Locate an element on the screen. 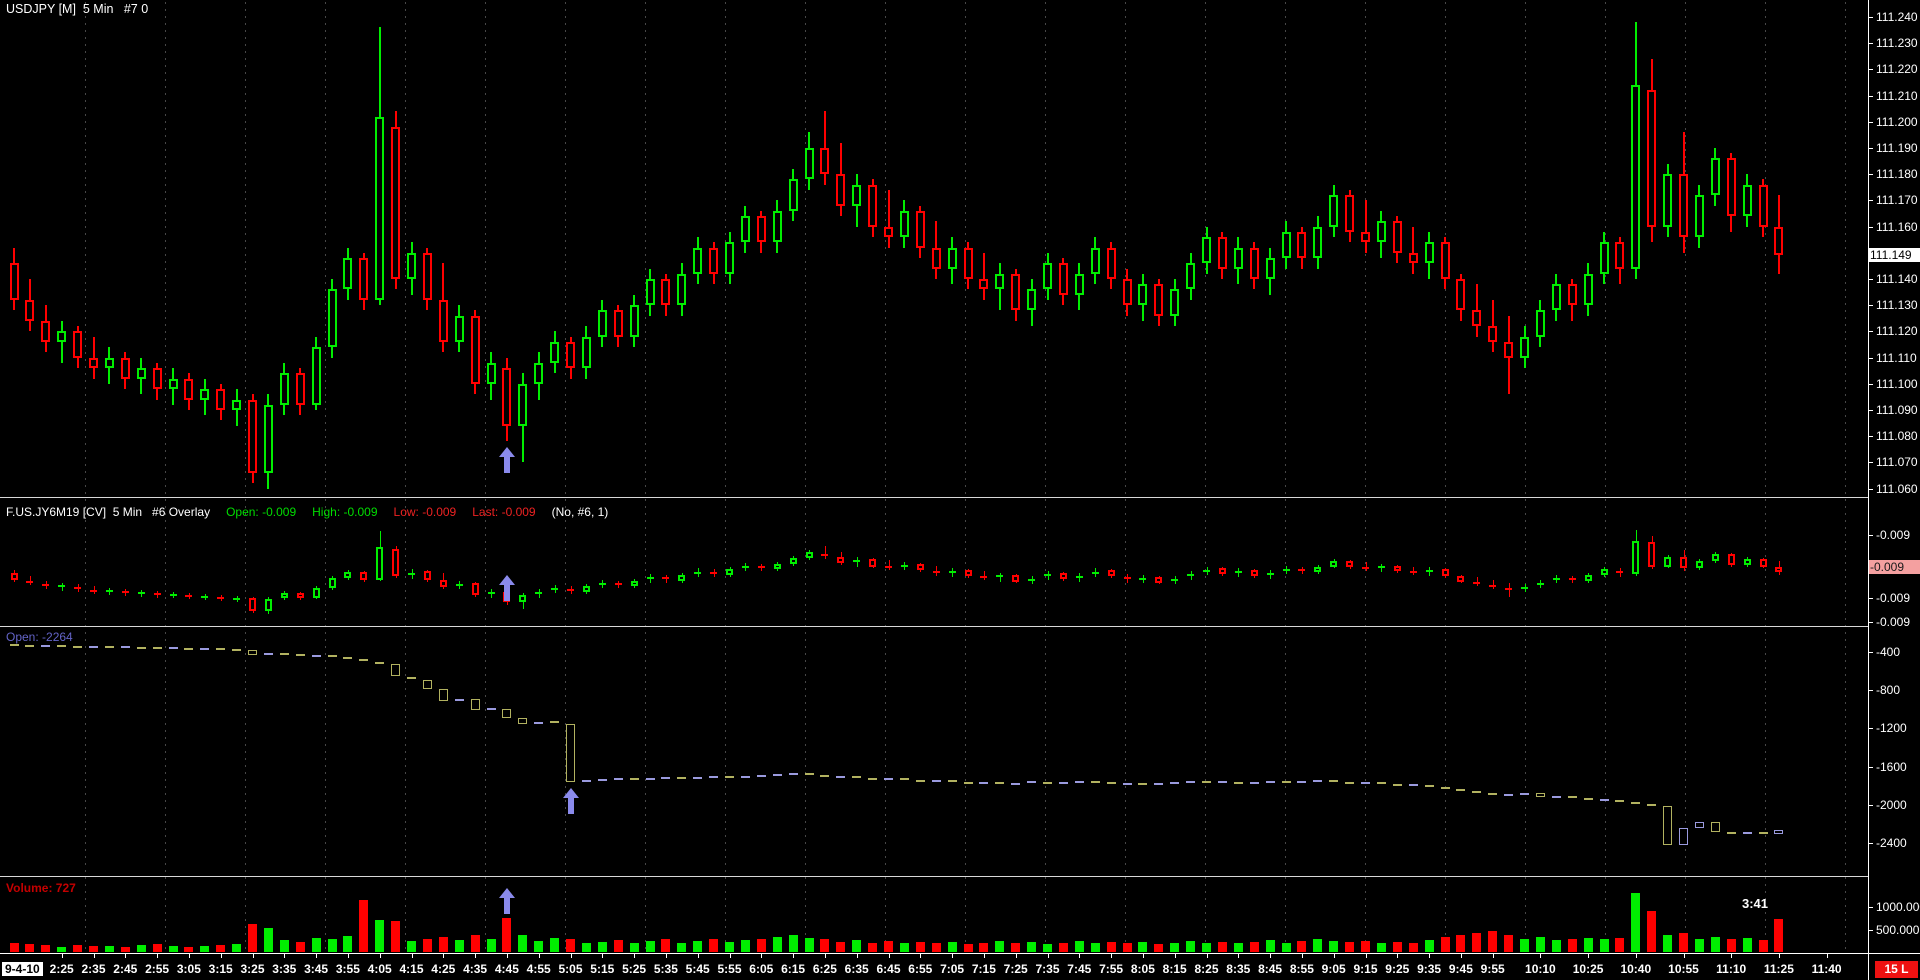 The width and height of the screenshot is (1920, 980). time-axis-label: 3:05 is located at coordinates (188, 969).